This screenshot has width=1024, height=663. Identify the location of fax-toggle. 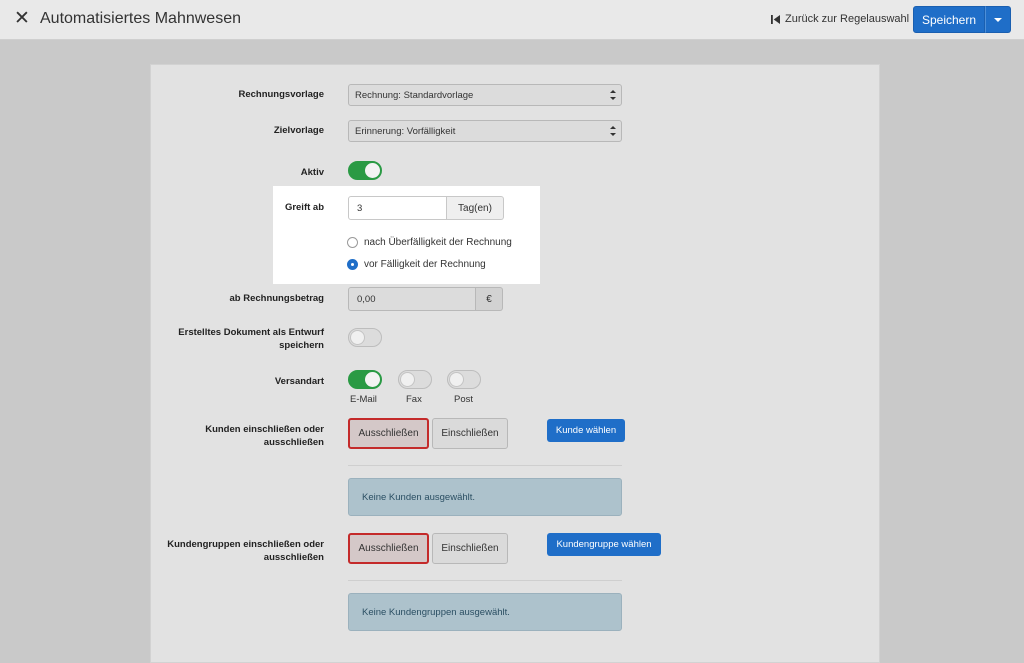
(415, 379).